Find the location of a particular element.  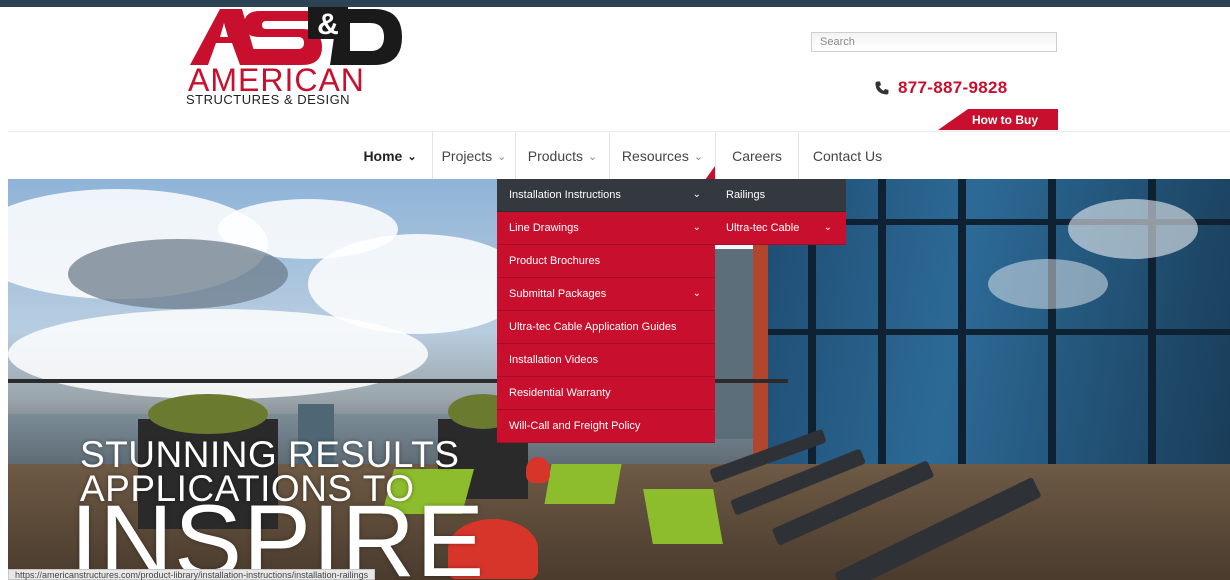

menu-item-submittal-packages: Submittal Packages ⌄ is located at coordinates (606, 294).